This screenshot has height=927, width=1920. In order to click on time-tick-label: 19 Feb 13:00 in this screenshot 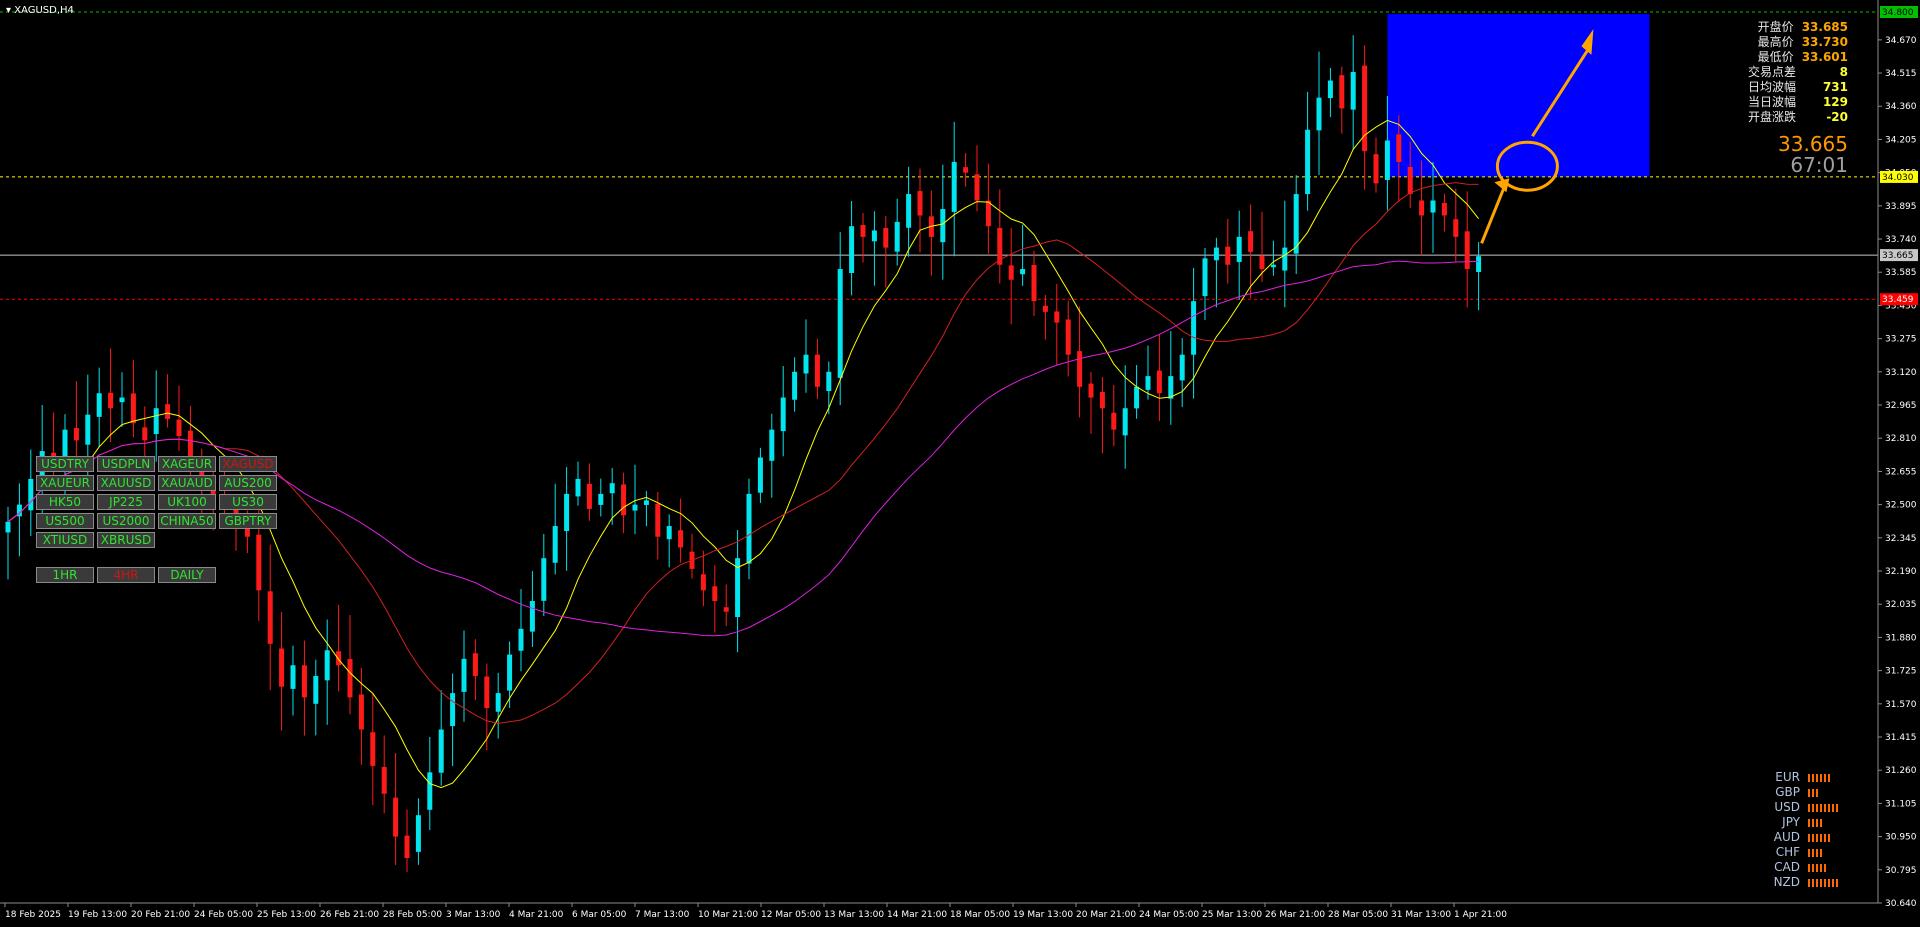, I will do `click(97, 915)`.